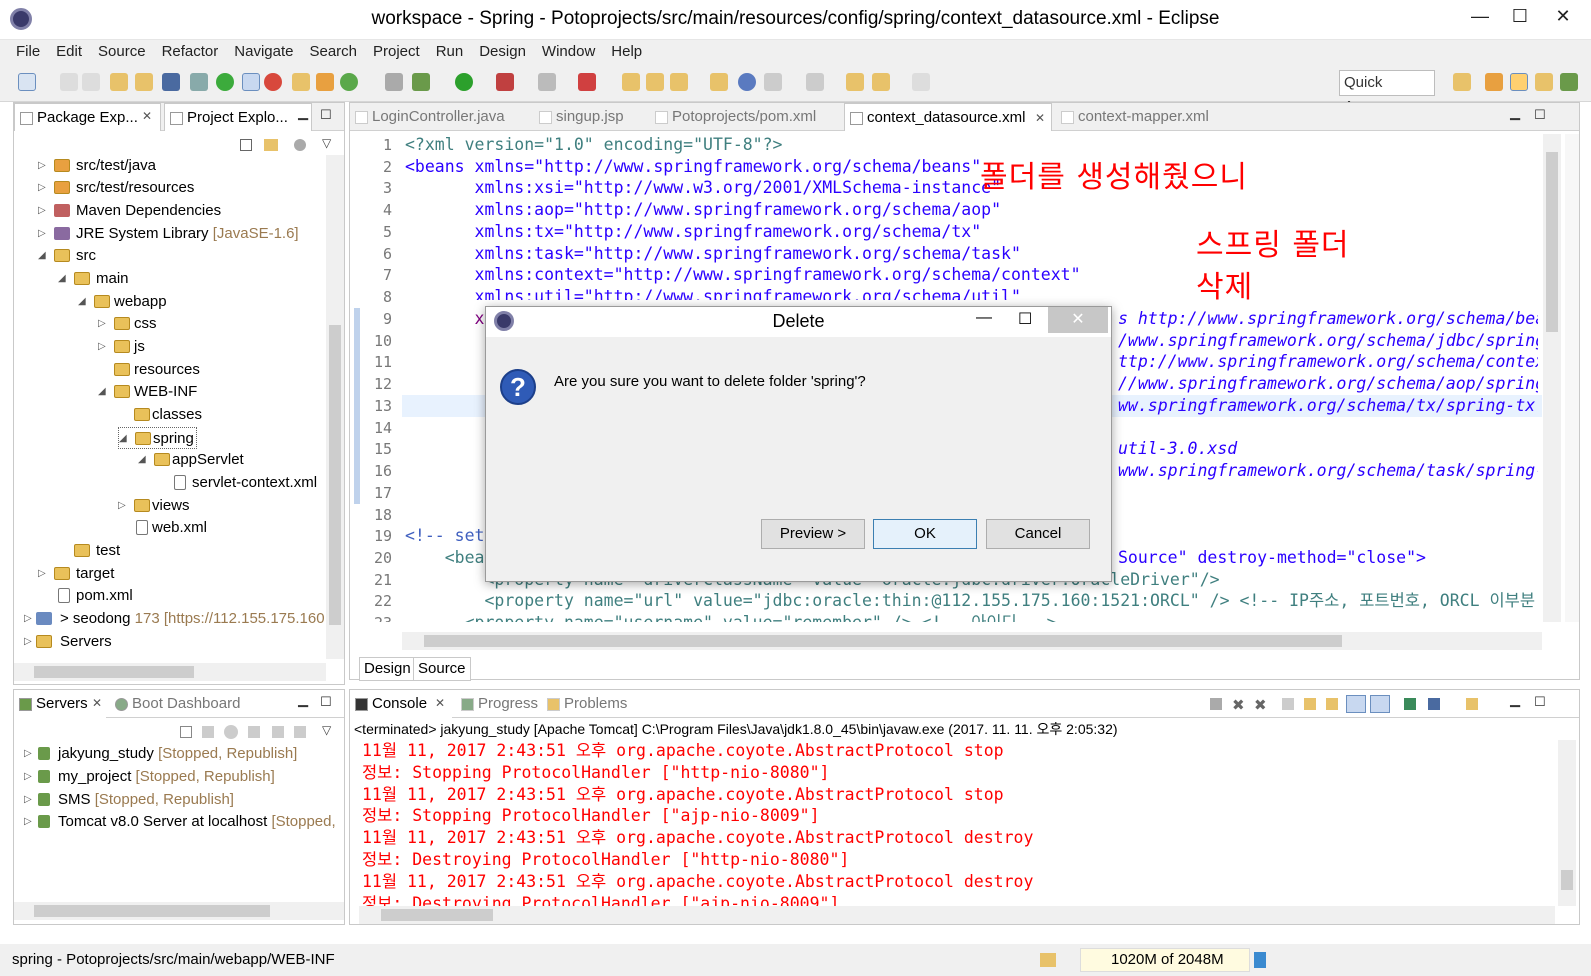 This screenshot has width=1591, height=976. Describe the element at coordinates (1520, 16) in the screenshot. I see `maximize-icon: ☐` at that location.